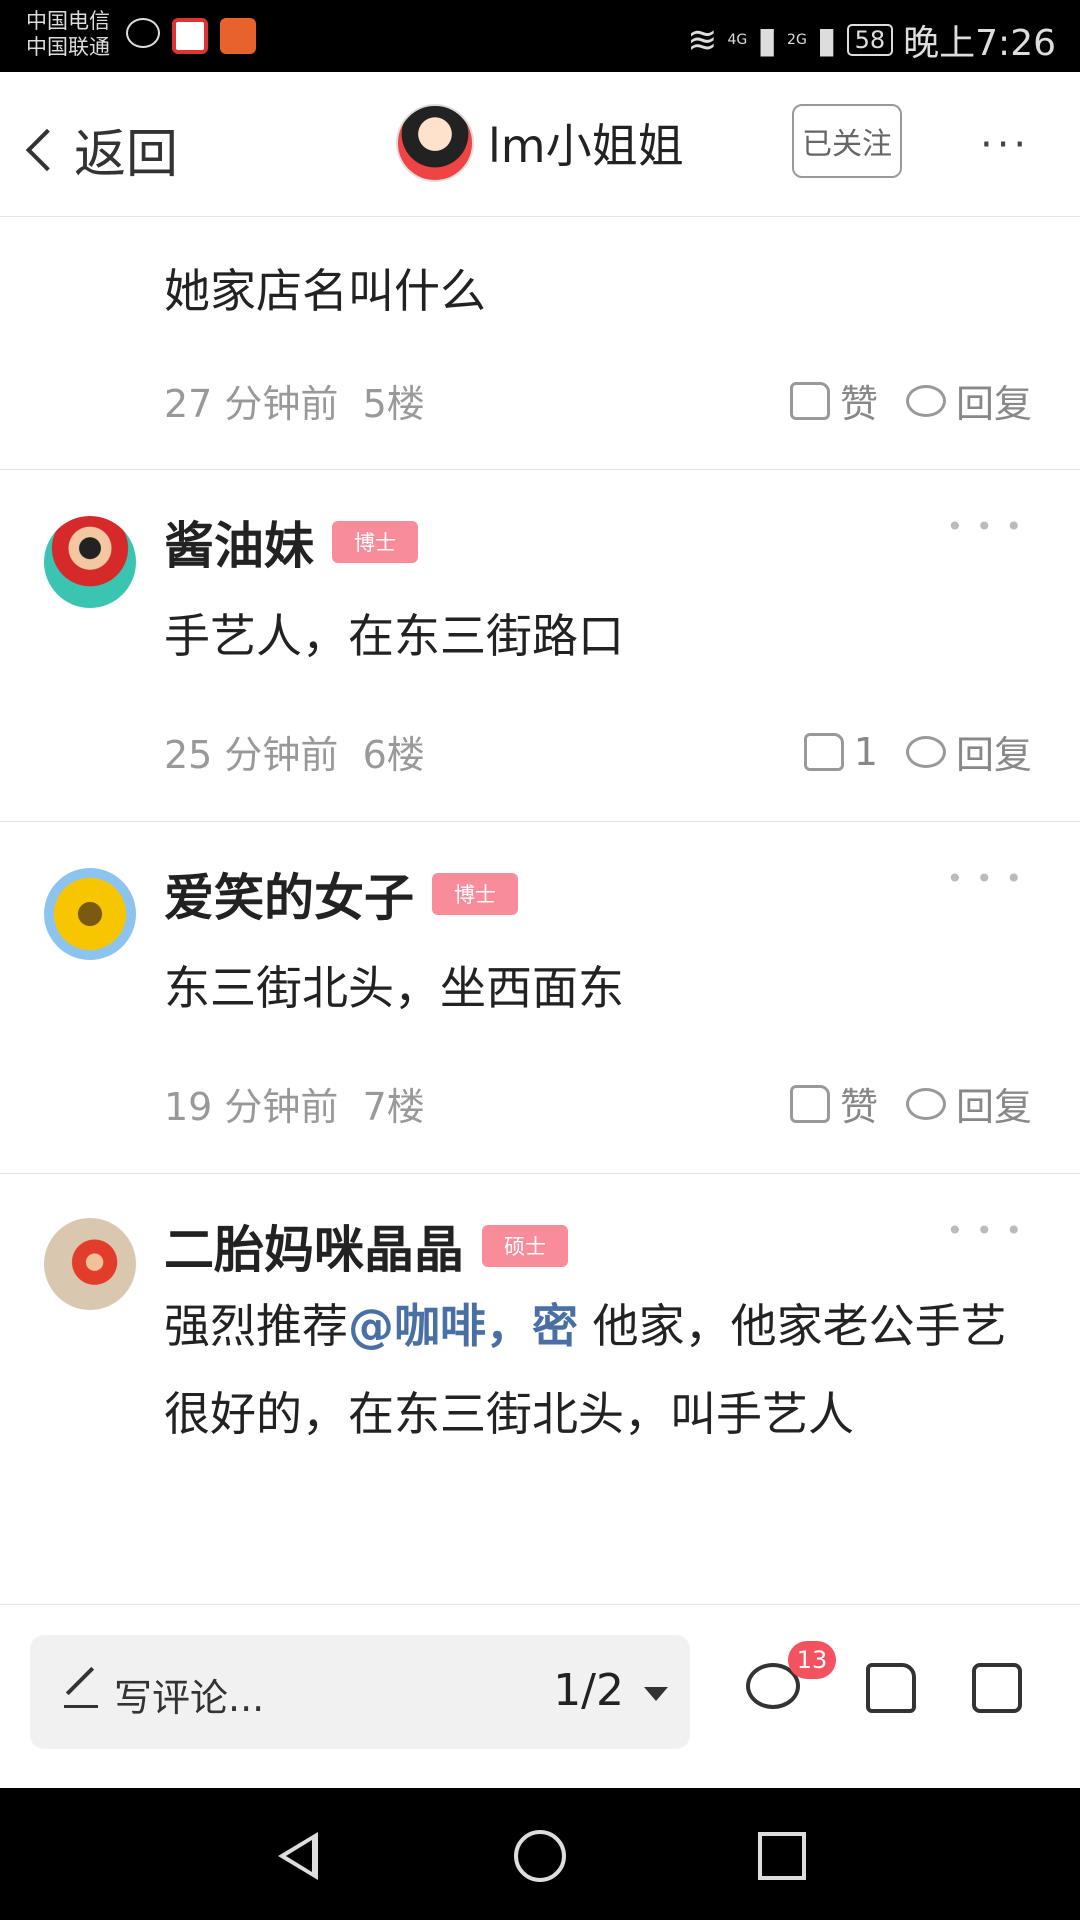 This screenshot has height=1920, width=1080. Describe the element at coordinates (586, 146) in the screenshot. I see `author-name: lm小姐姐` at that location.